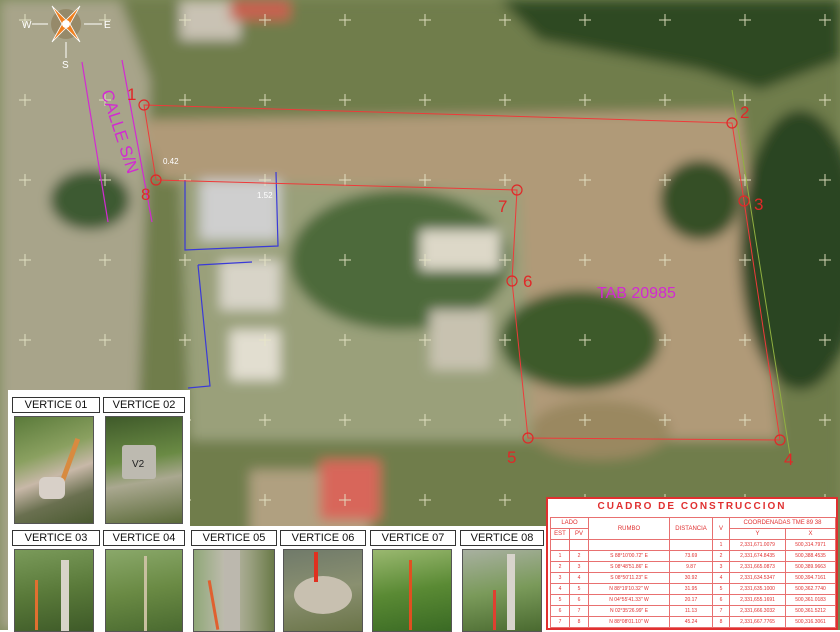 The image size is (840, 632). What do you see at coordinates (810, 534) in the screenshot?
I see `col-x: X` at bounding box center [810, 534].